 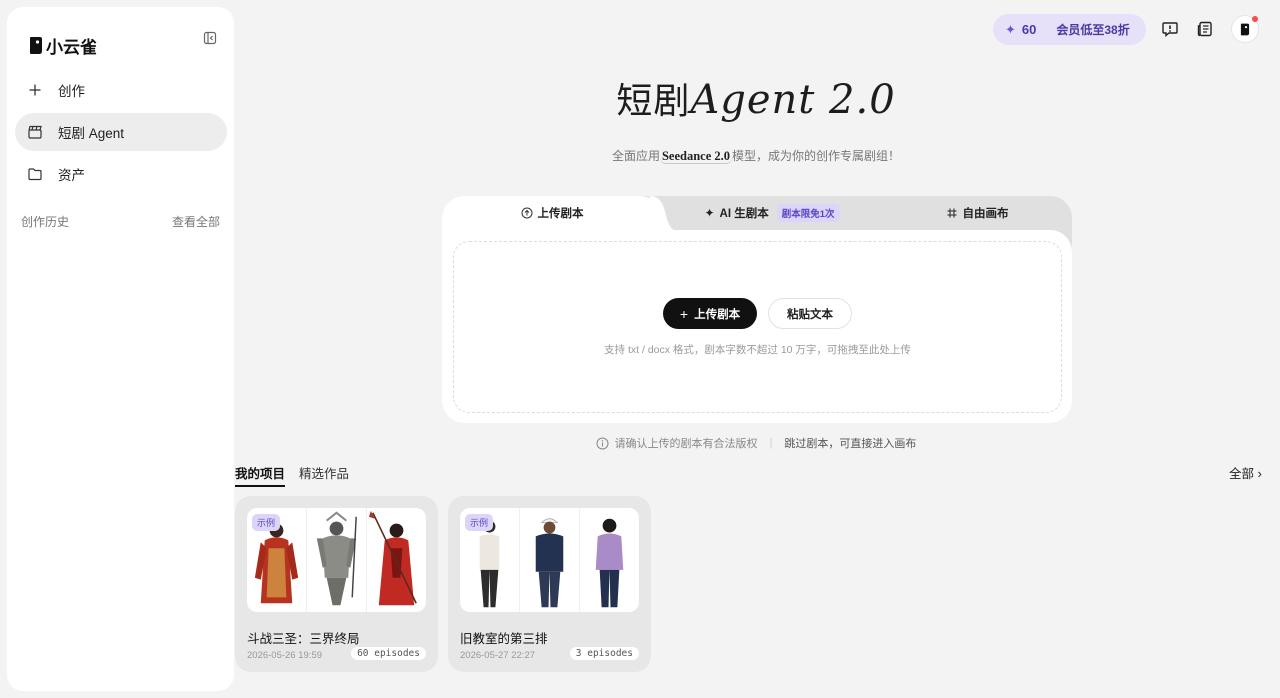 I want to click on user-avatar, so click(x=1245, y=29).